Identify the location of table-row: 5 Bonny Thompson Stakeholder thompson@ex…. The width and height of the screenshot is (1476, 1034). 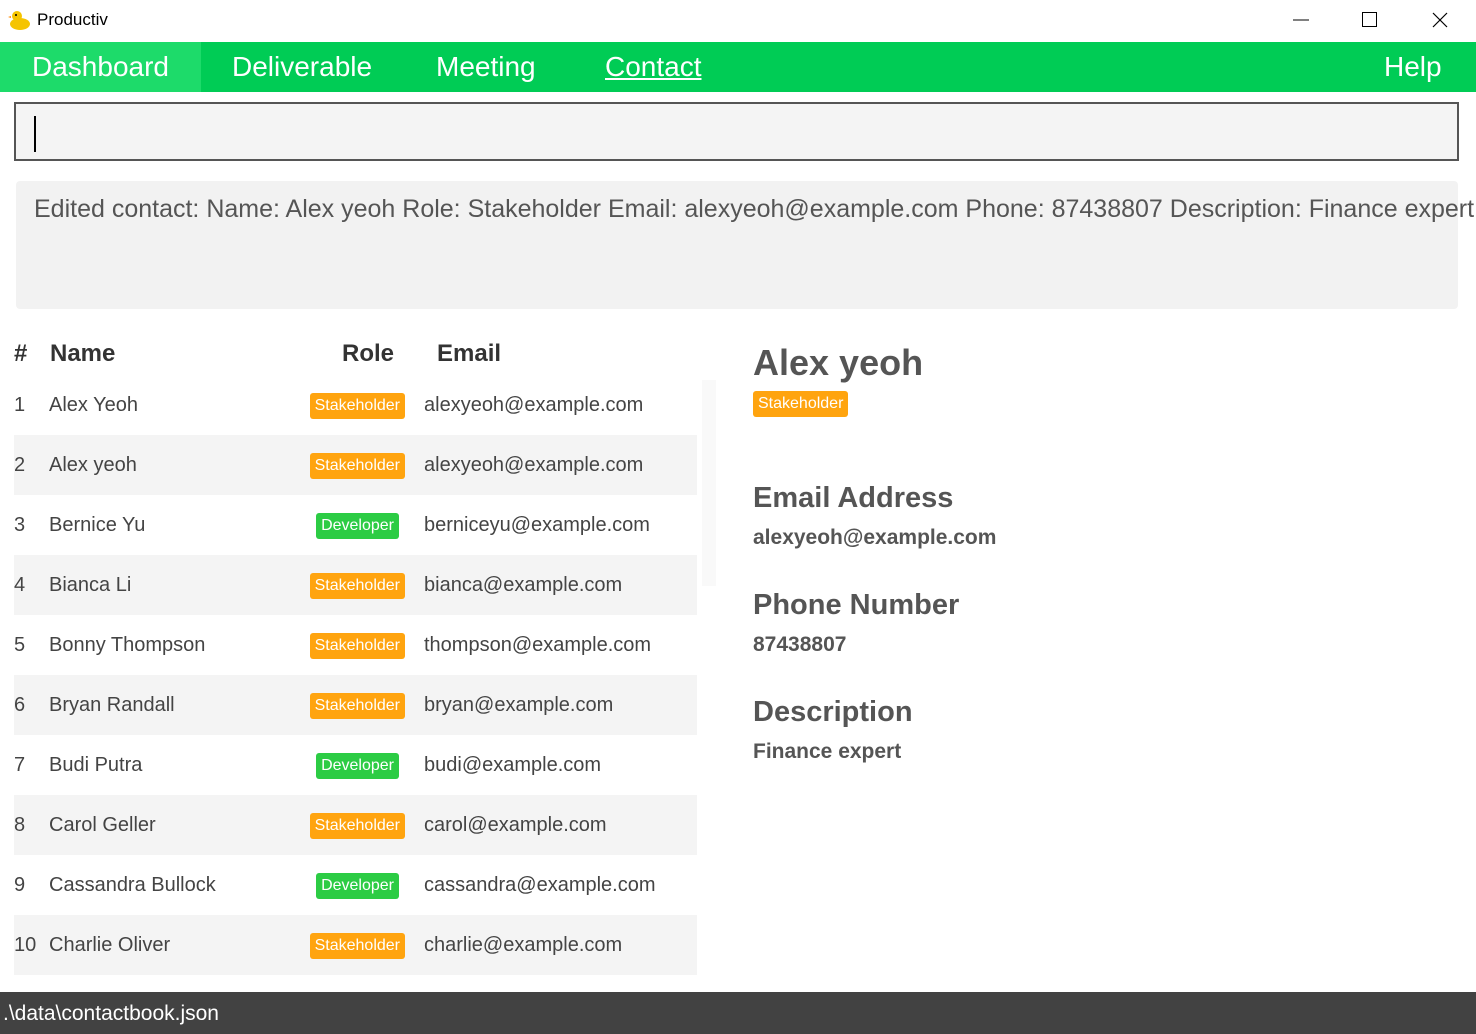
(355, 645).